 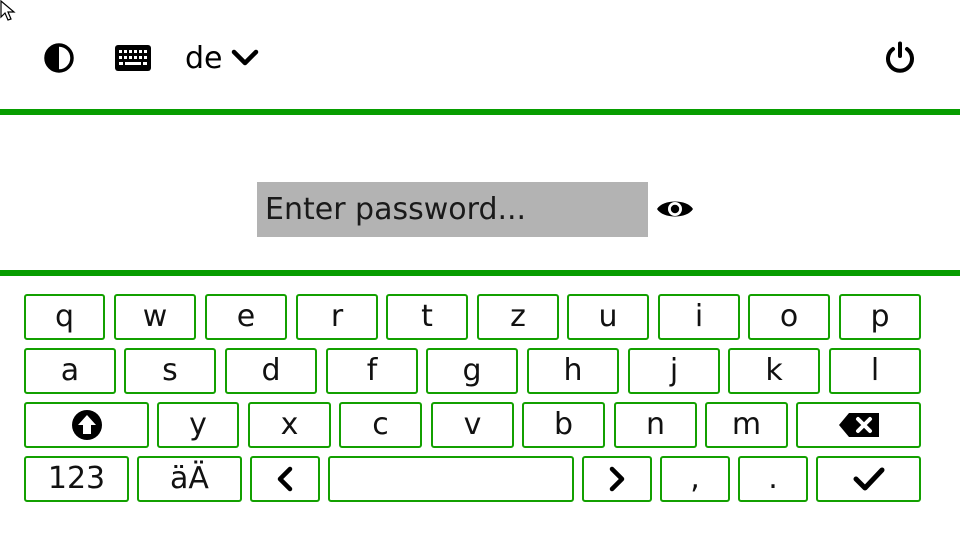 What do you see at coordinates (875, 371) in the screenshot?
I see `key-l: l` at bounding box center [875, 371].